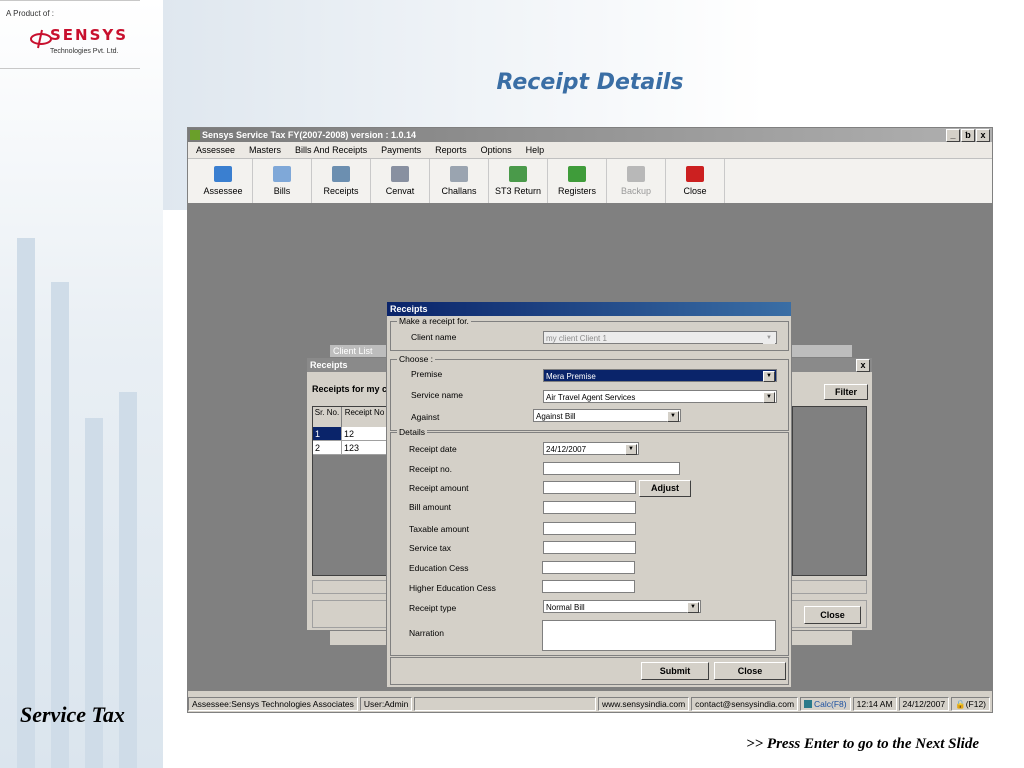  I want to click on service-name-label: Service name, so click(437, 395).